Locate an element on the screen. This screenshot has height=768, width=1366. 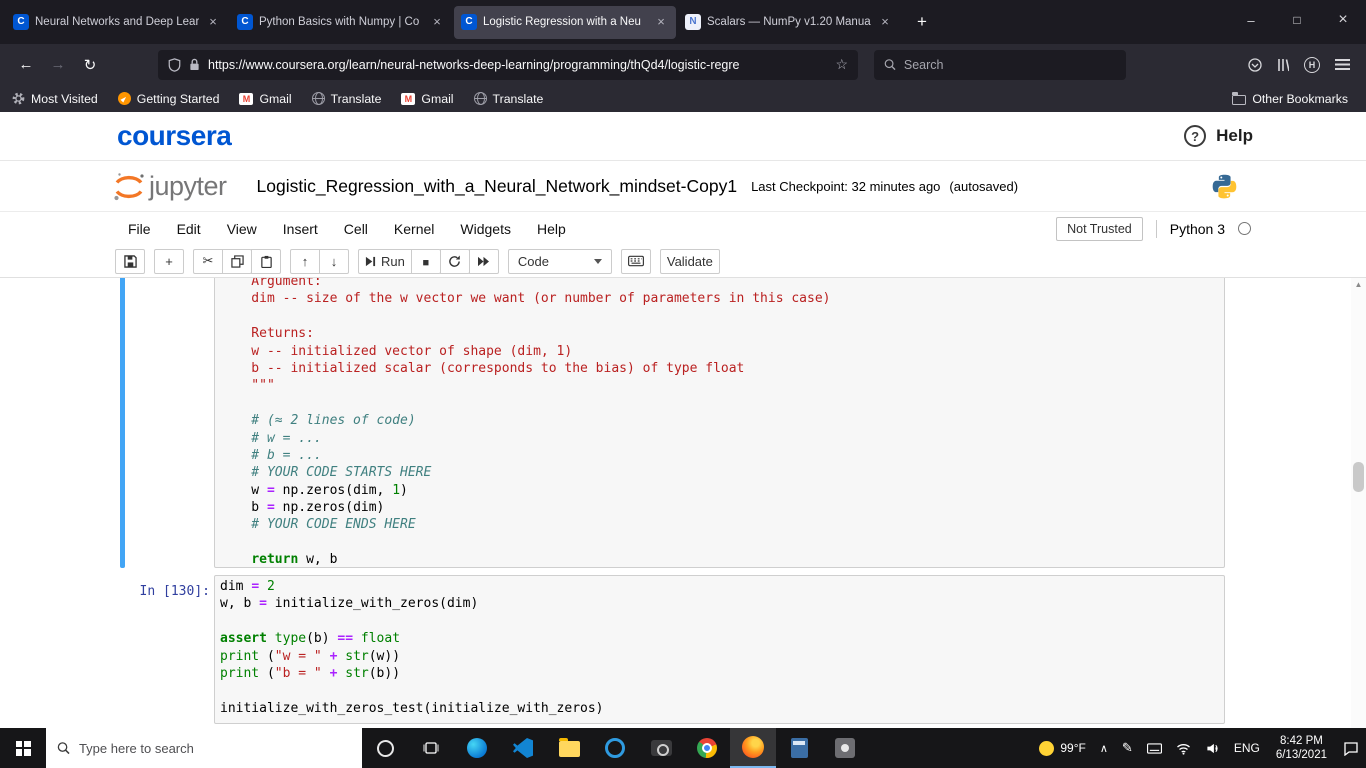
close-button is located at coordinates (1343, 20).